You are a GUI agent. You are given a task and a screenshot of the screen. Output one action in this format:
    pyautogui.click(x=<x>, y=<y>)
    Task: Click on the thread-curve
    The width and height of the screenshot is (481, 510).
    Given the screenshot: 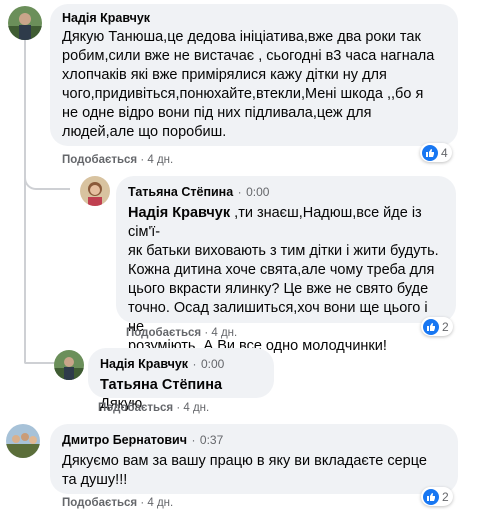 What is the action you would take?
    pyautogui.click(x=47, y=181)
    